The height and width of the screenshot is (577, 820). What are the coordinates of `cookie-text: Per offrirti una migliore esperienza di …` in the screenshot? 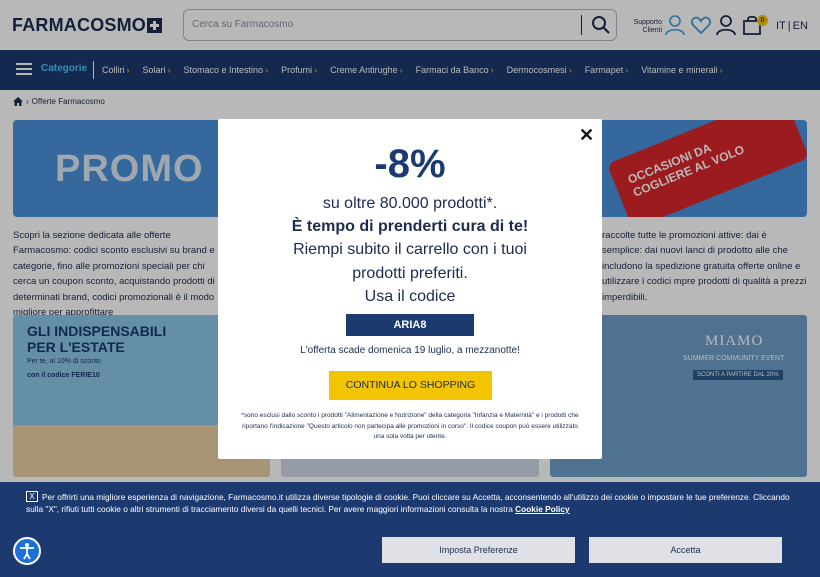 It's located at (411, 503).